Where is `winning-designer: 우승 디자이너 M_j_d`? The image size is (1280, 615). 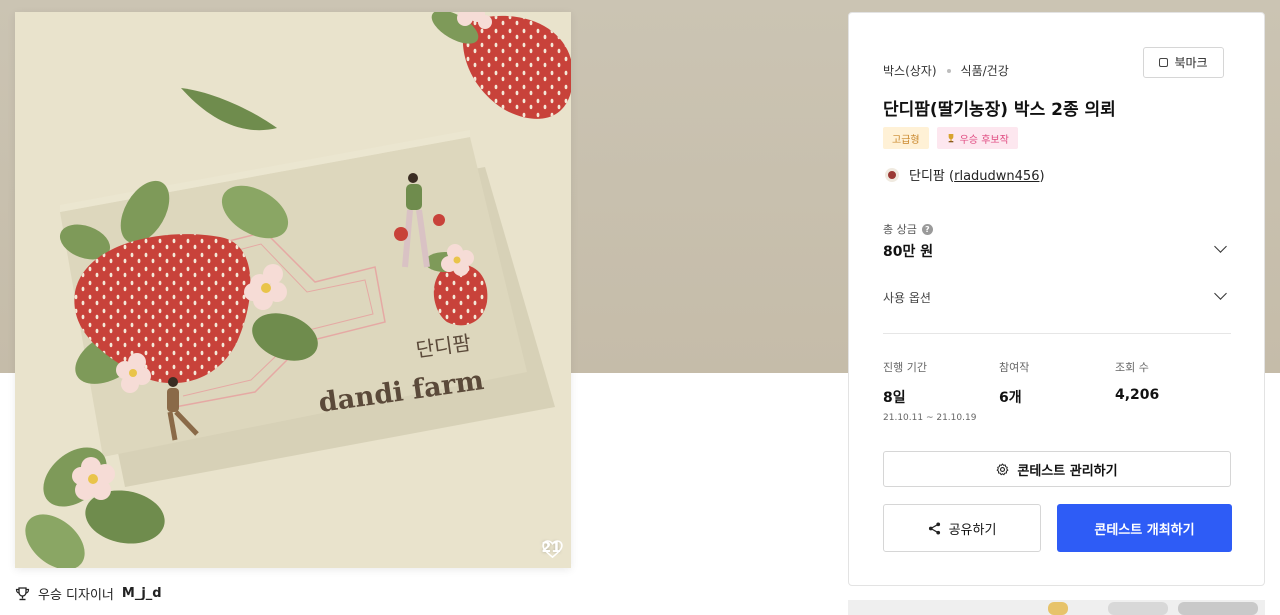
winning-designer: 우승 디자이너 M_j_d is located at coordinates (88, 593).